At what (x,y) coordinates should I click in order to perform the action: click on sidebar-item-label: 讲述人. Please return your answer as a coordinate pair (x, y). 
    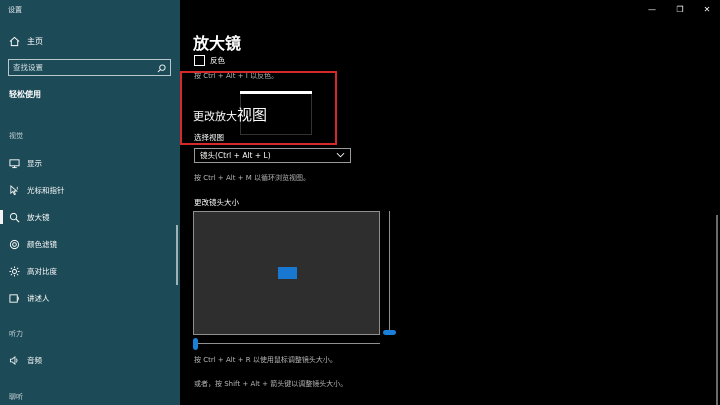
    Looking at the image, I should click on (38, 298).